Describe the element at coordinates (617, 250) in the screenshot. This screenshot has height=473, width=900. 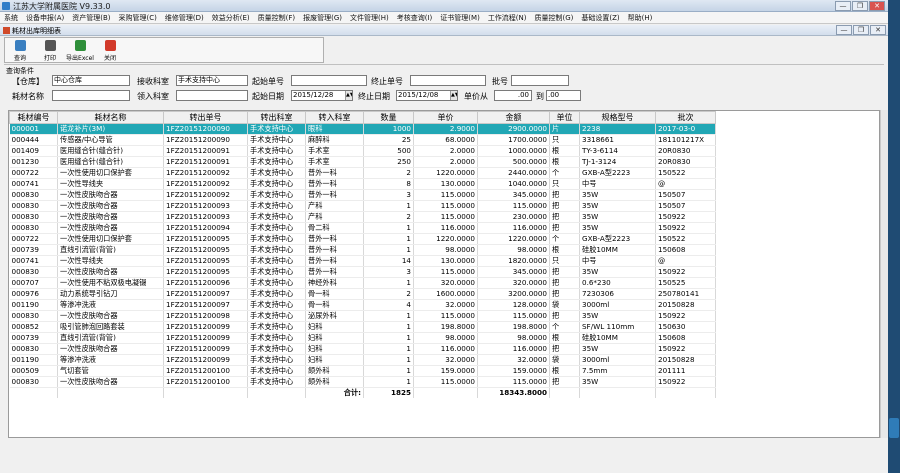
I see `table-cell: 硅胶10MM` at that location.